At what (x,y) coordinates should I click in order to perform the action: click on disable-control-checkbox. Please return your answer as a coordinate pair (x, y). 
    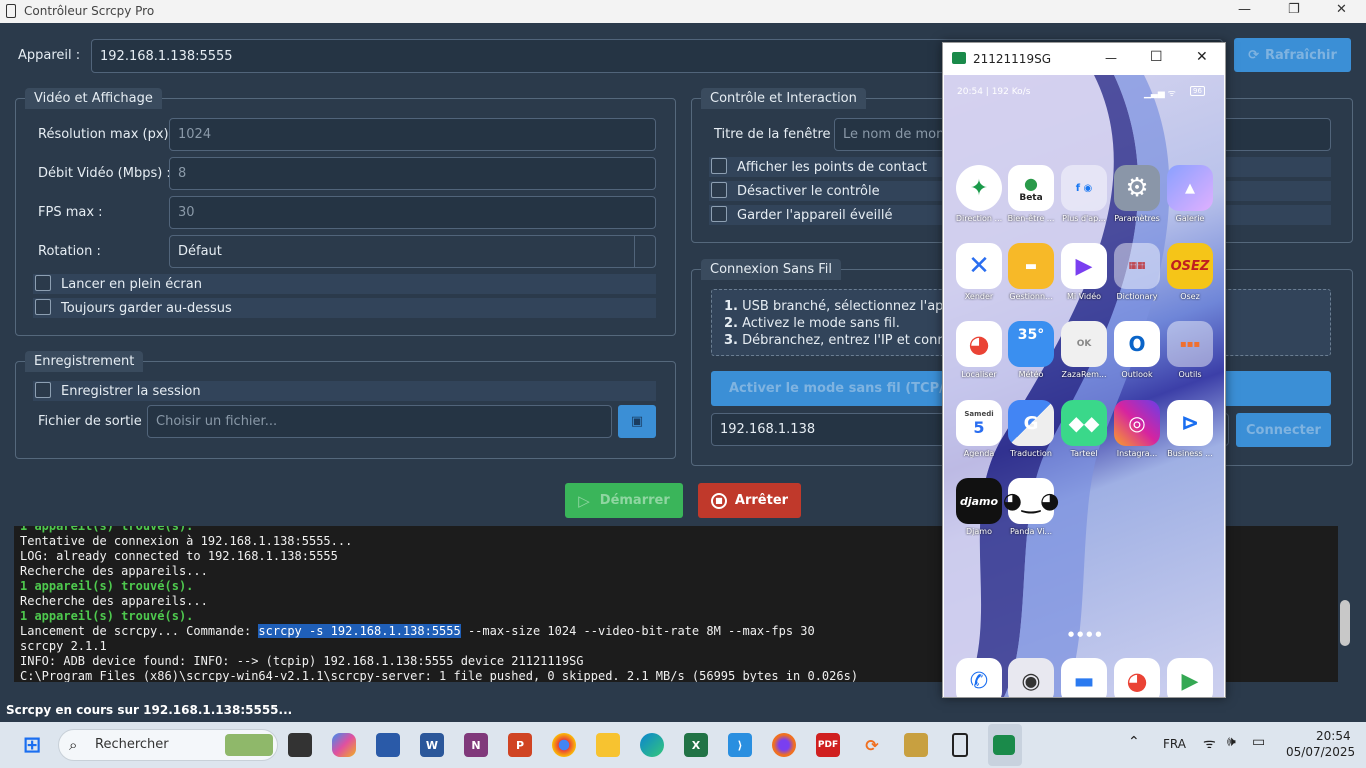
    Looking at the image, I should click on (719, 190).